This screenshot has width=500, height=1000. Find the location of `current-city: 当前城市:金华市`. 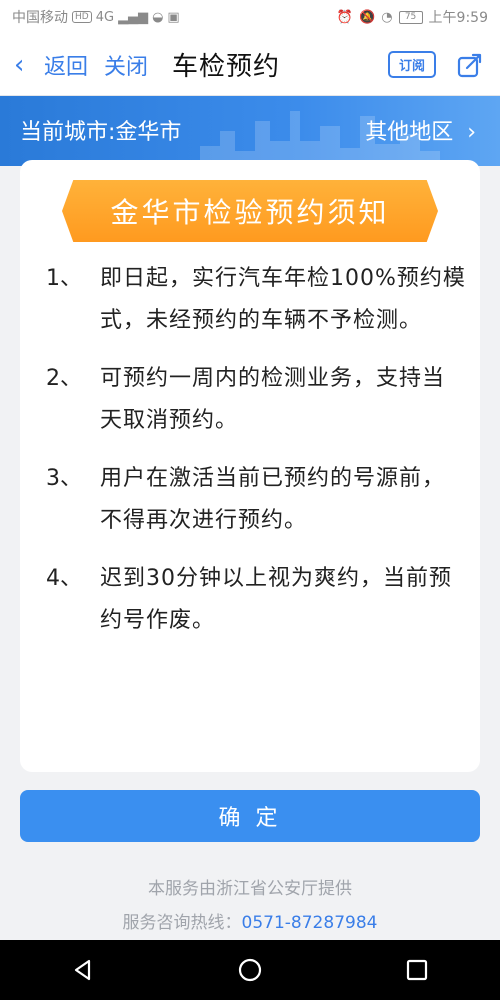

current-city: 当前城市:金华市 is located at coordinates (101, 132).